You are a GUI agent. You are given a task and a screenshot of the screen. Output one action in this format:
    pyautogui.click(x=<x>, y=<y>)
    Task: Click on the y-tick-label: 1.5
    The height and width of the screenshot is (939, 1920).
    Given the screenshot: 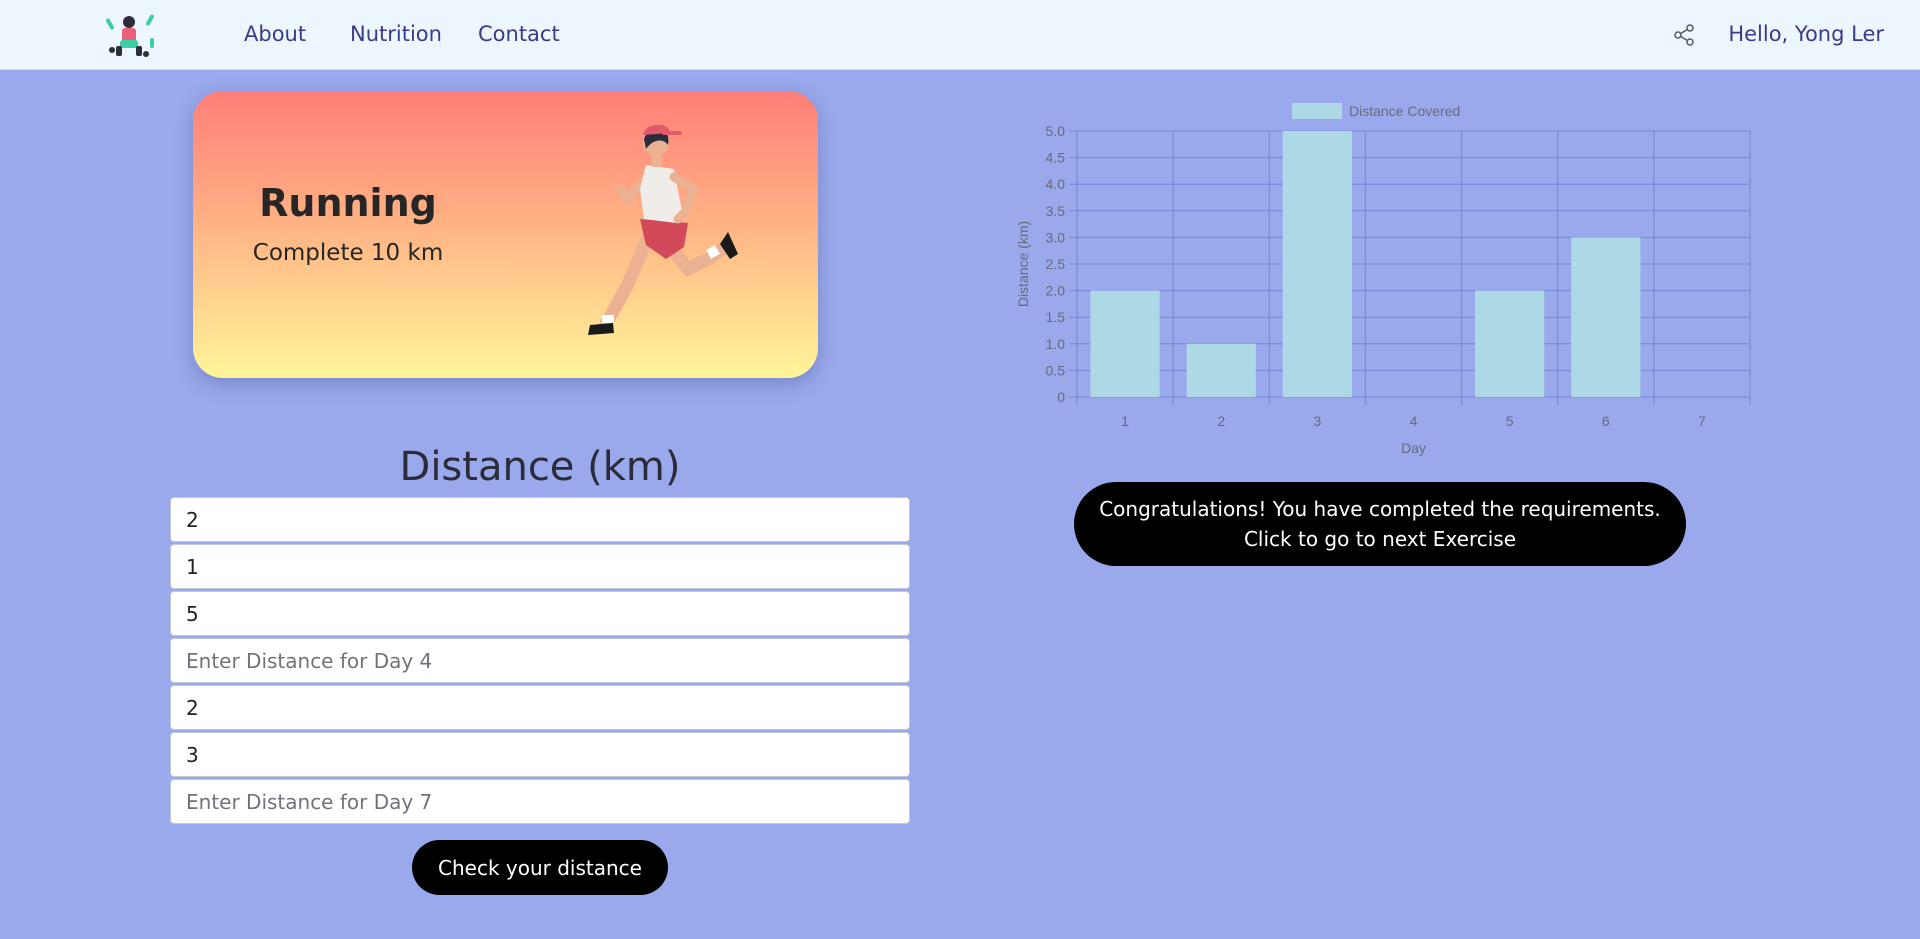 What is the action you would take?
    pyautogui.click(x=1056, y=317)
    